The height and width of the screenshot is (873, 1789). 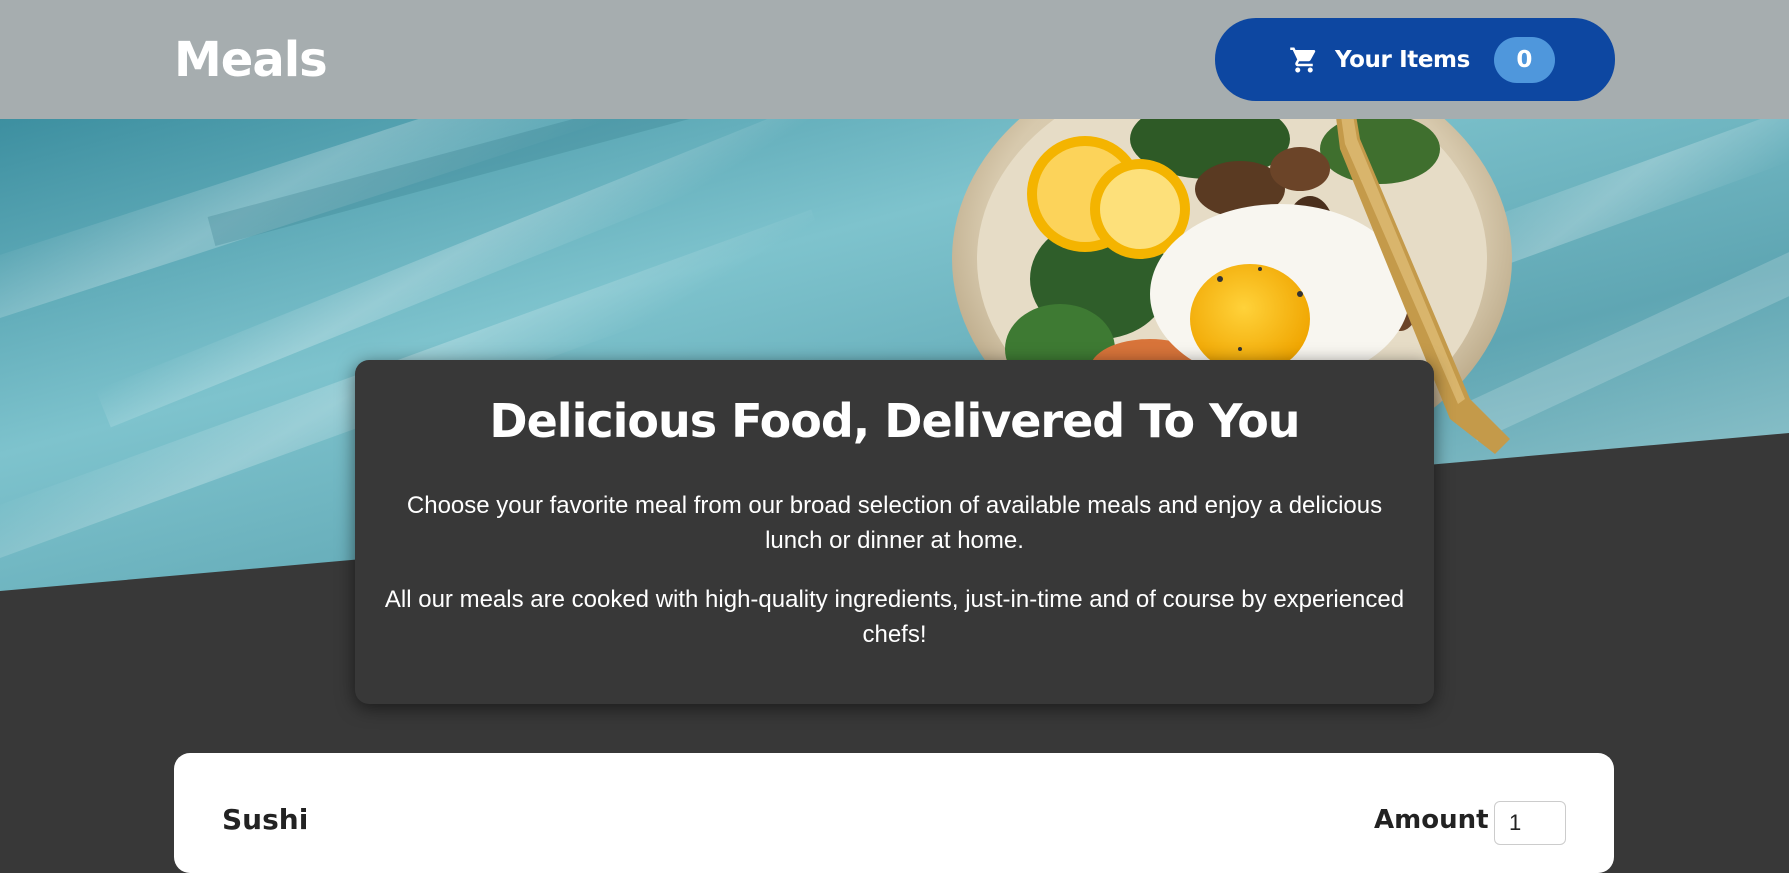 What do you see at coordinates (894, 59) in the screenshot?
I see `app-header: Meals Your Items 0` at bounding box center [894, 59].